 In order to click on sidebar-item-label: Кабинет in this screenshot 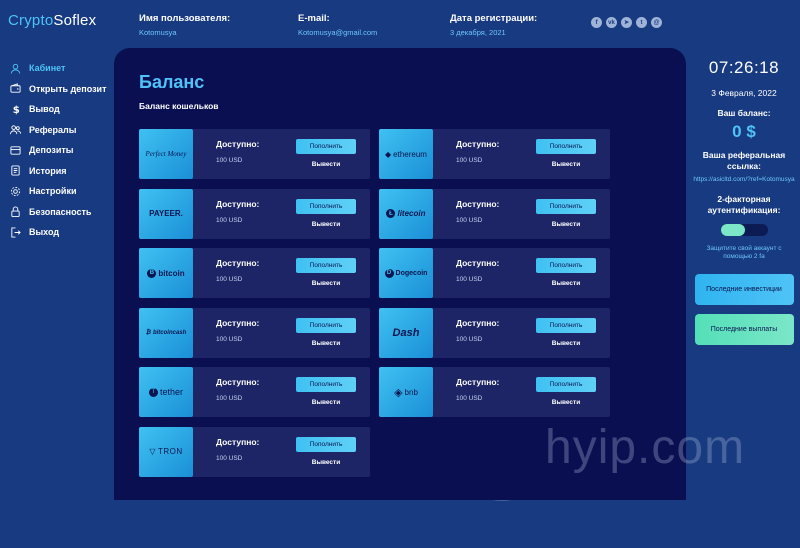, I will do `click(47, 68)`.